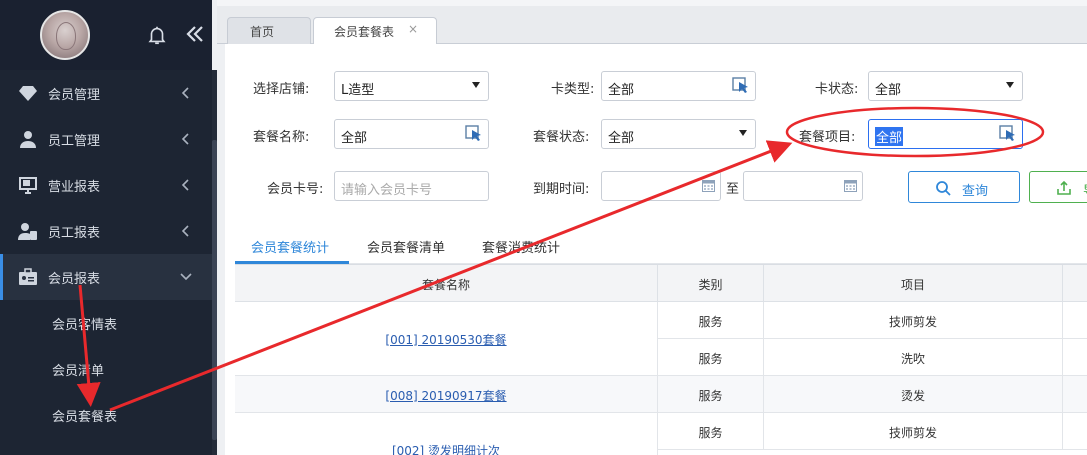 The height and width of the screenshot is (455, 1087). I want to click on user-report-icon, so click(27, 231).